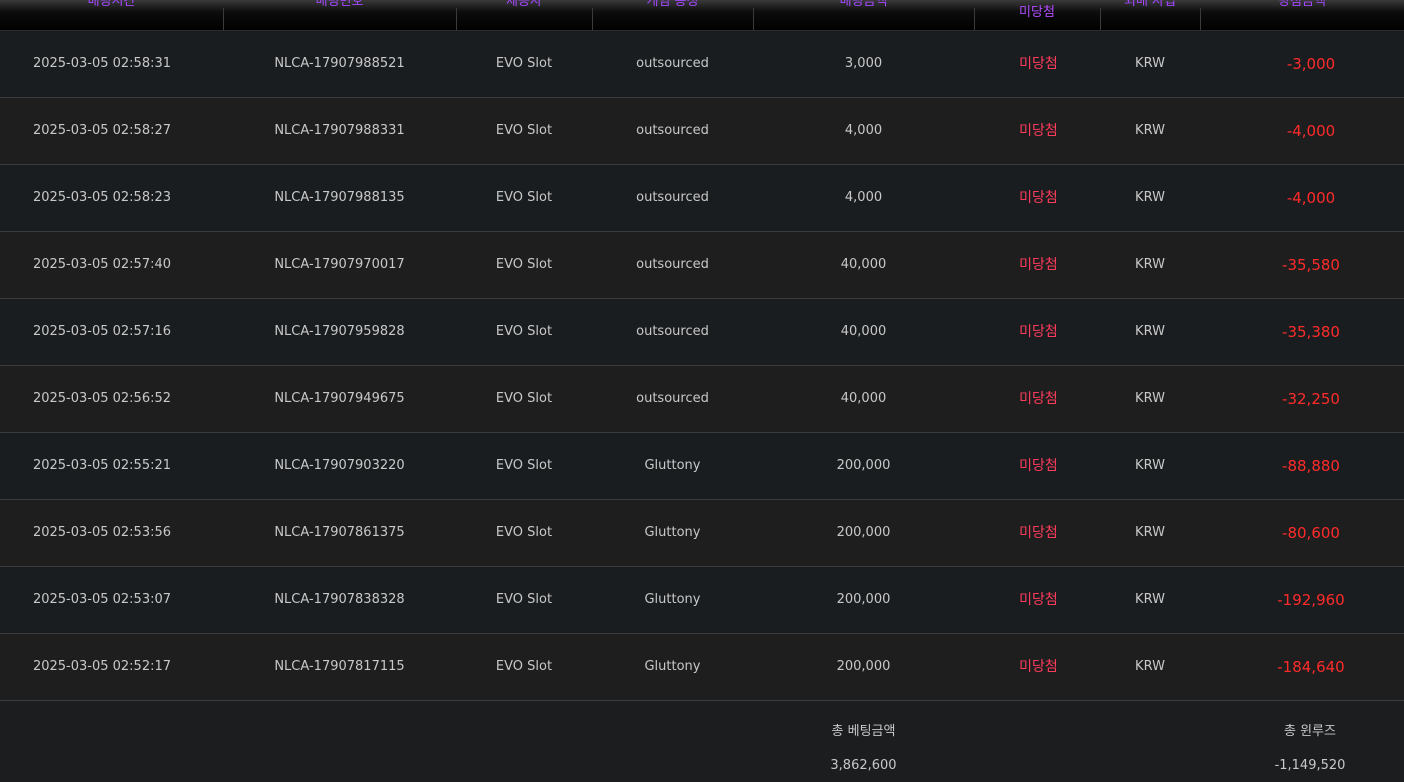 Image resolution: width=1404 pixels, height=782 pixels. What do you see at coordinates (1311, 64) in the screenshot?
I see `cell-win-amount: -3,000` at bounding box center [1311, 64].